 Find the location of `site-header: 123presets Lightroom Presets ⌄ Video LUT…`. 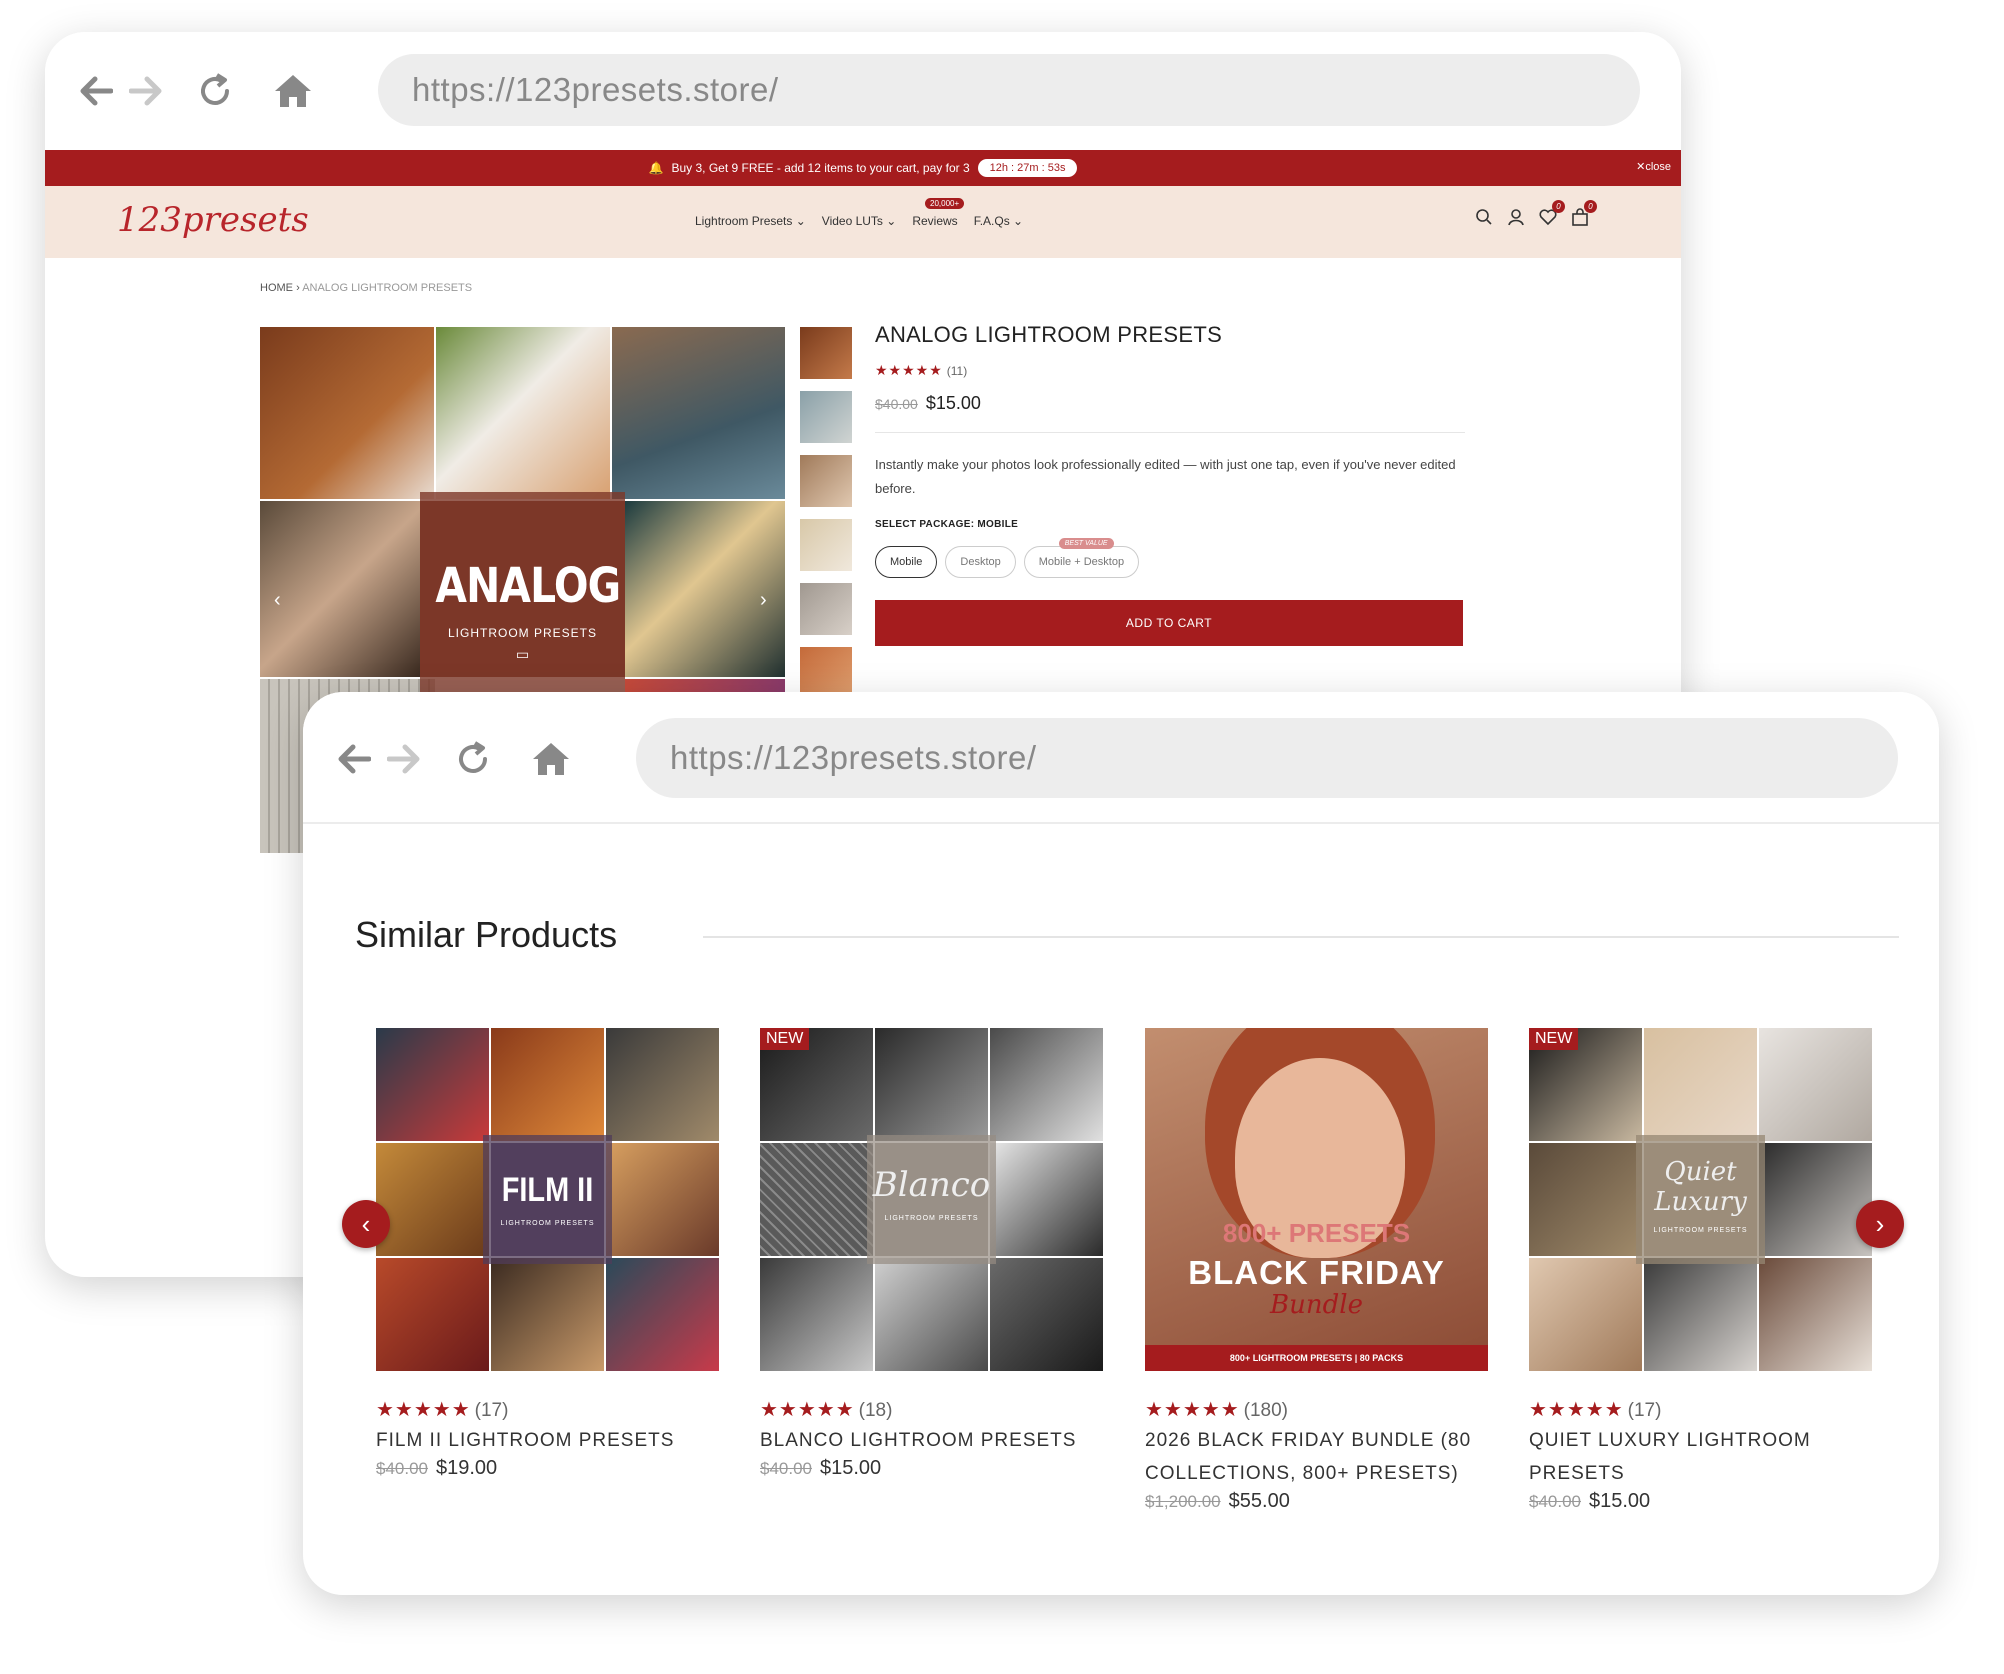

site-header: 123presets Lightroom Presets ⌄ Video LUT… is located at coordinates (863, 222).